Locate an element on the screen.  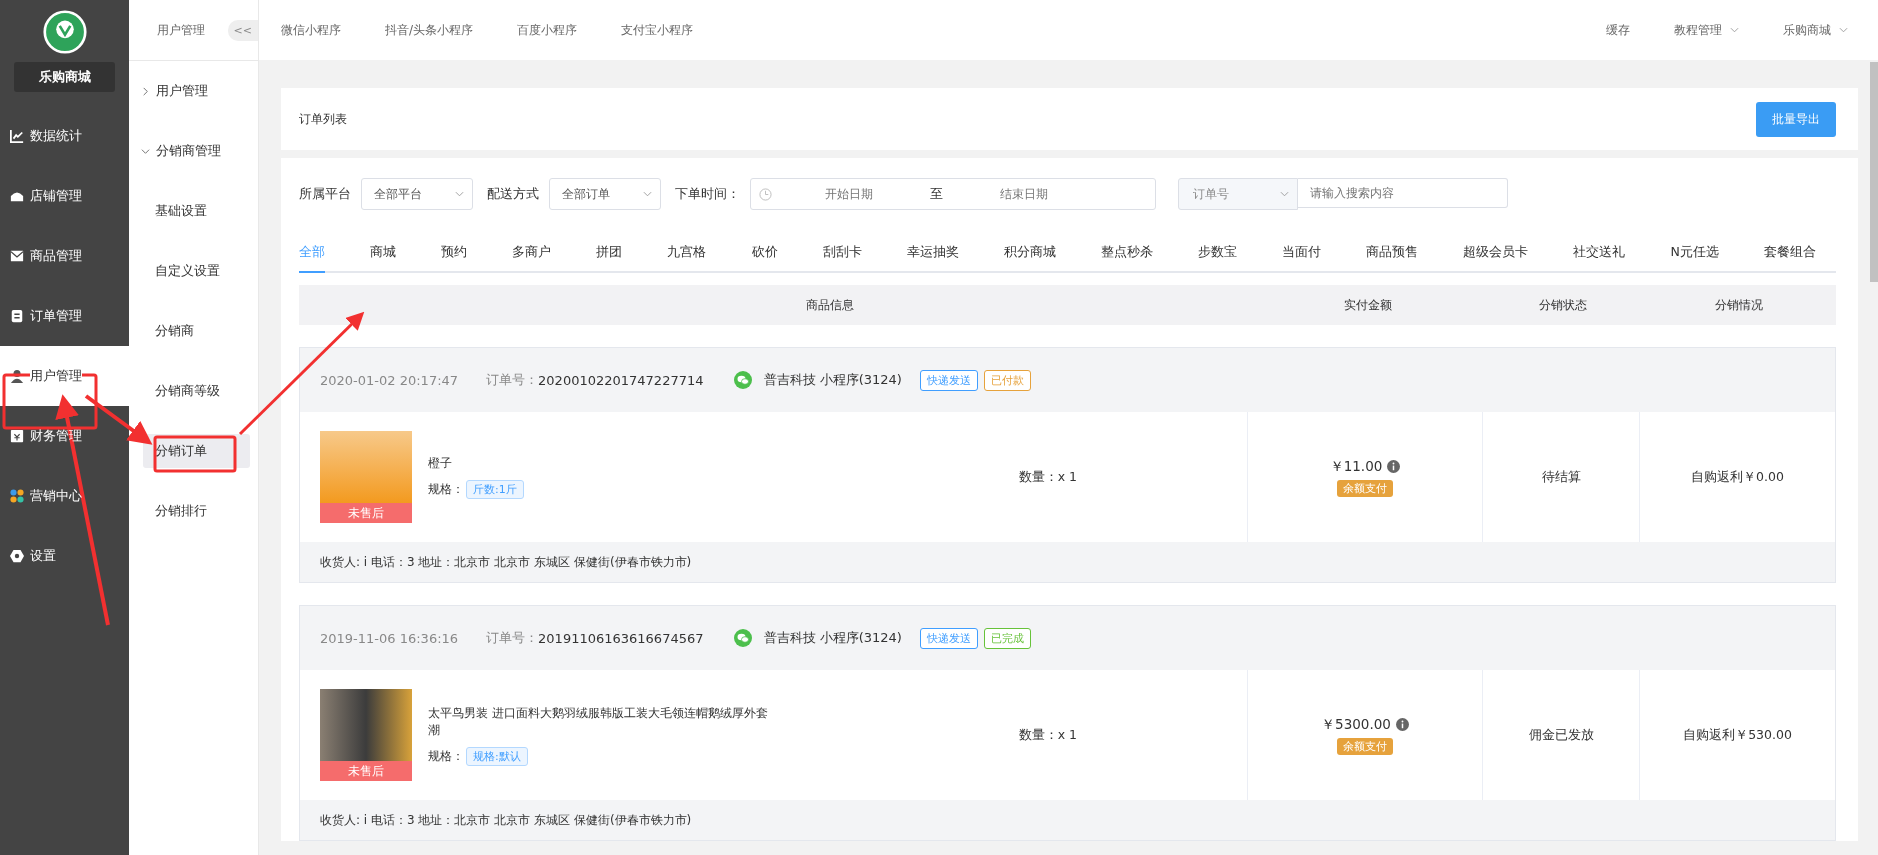
sidebar-item: 用户管理 is located at coordinates (64, 376).